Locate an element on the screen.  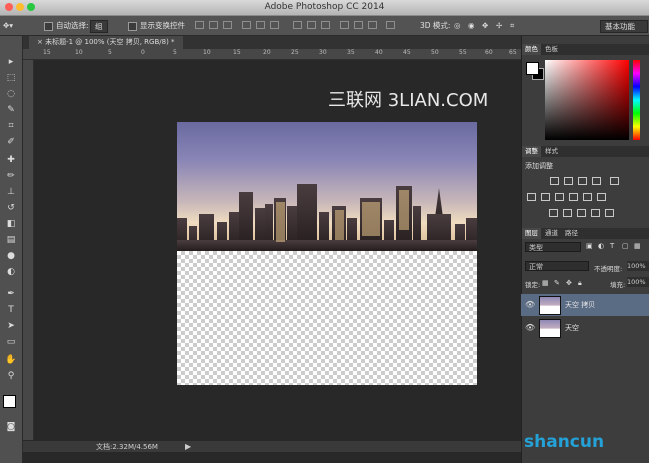
ruler-mark: 55 is located at coordinates (463, 52).